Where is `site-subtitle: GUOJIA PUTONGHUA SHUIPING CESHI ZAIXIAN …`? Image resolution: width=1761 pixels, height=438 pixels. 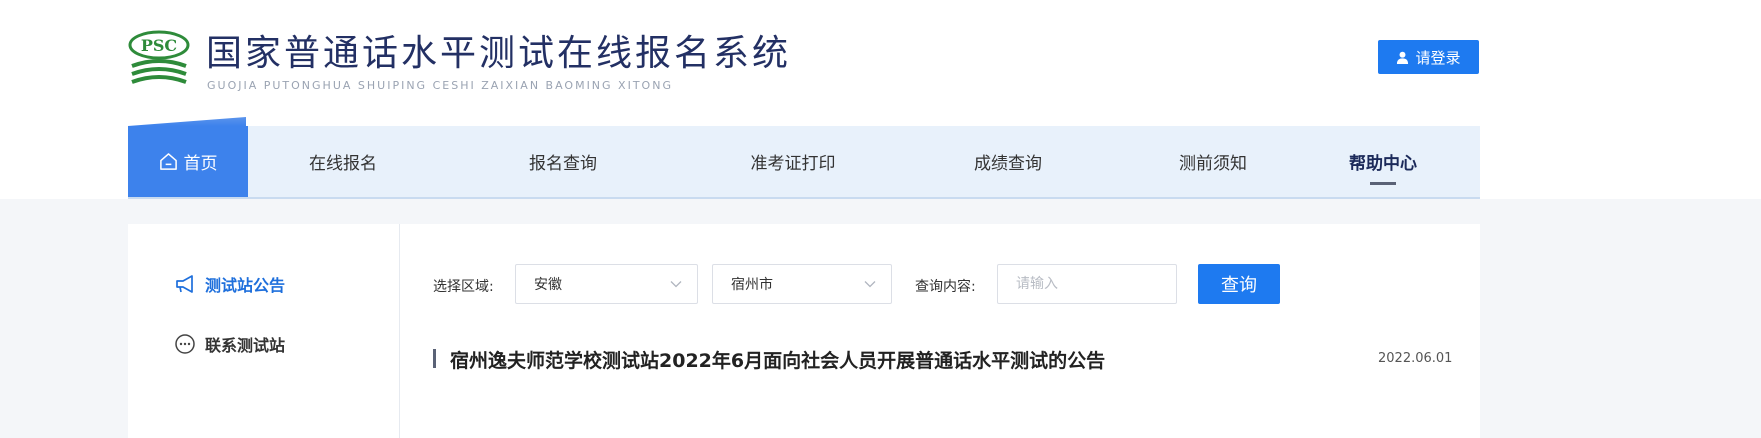
site-subtitle: GUOJIA PUTONGHUA SHUIPING CESHI ZAIXIAN … is located at coordinates (440, 85).